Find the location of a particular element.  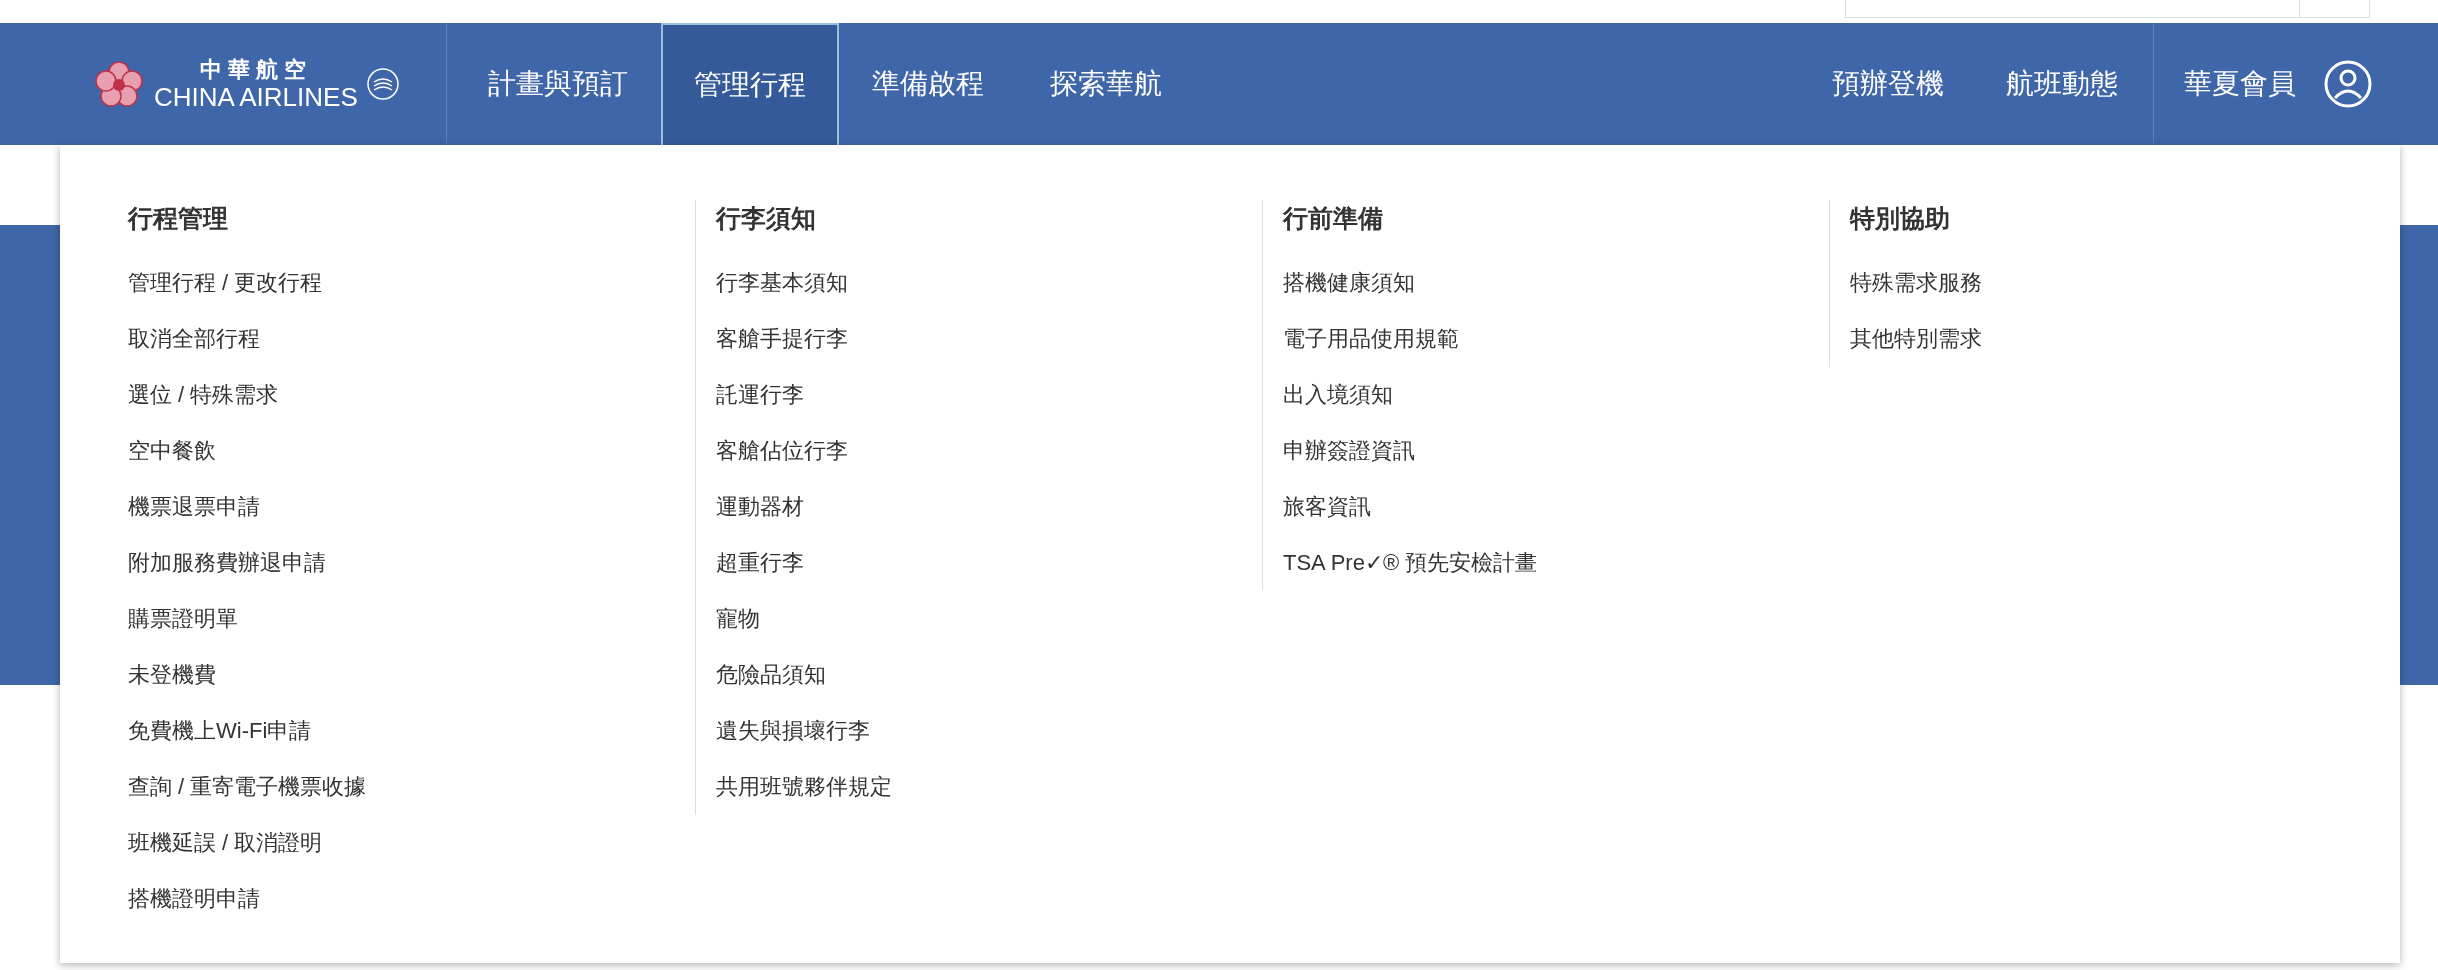

menu-link: 運動器材 is located at coordinates (989, 507).